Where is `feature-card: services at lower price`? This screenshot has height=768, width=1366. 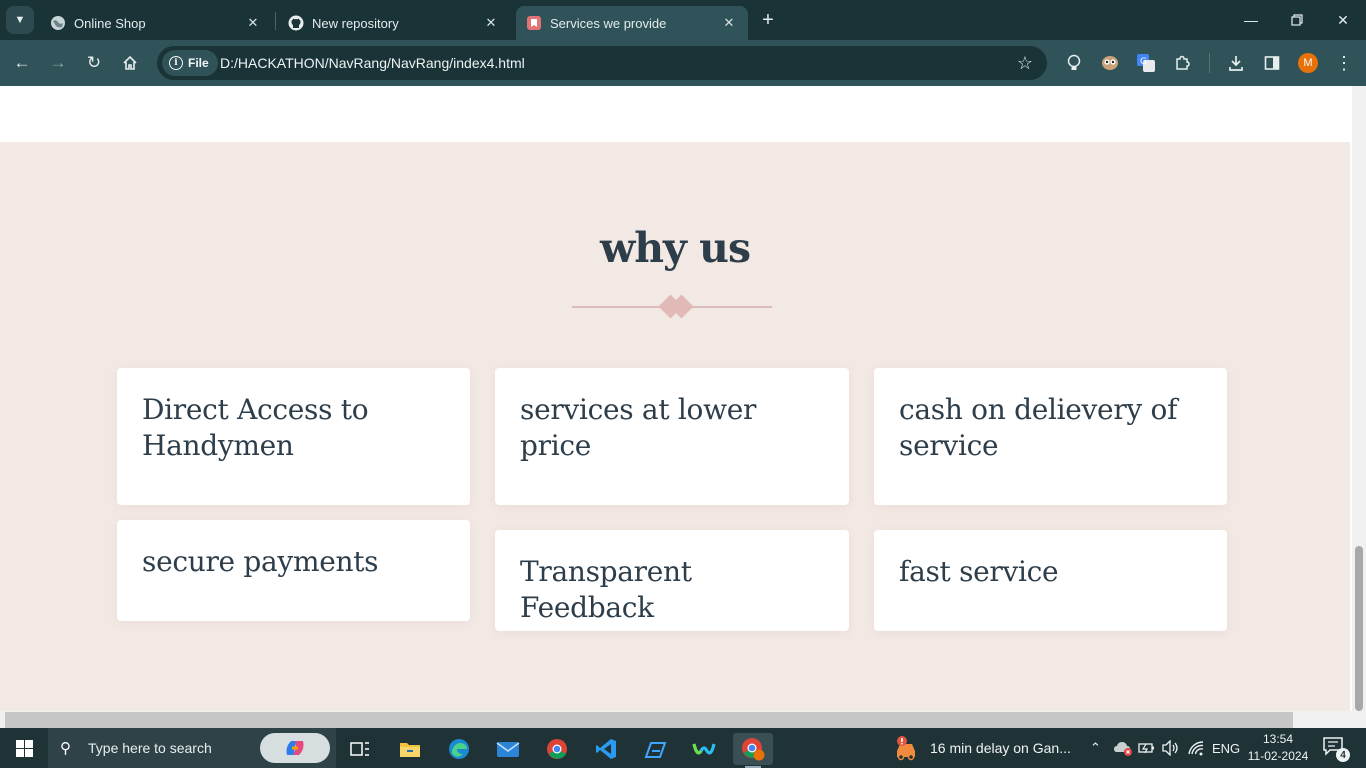 feature-card: services at lower price is located at coordinates (672, 436).